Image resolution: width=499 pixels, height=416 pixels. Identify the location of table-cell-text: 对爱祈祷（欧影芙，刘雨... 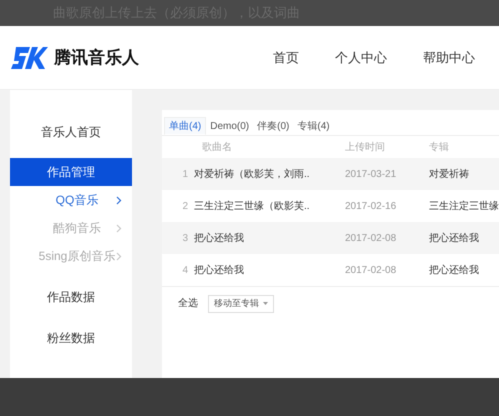
(252, 175).